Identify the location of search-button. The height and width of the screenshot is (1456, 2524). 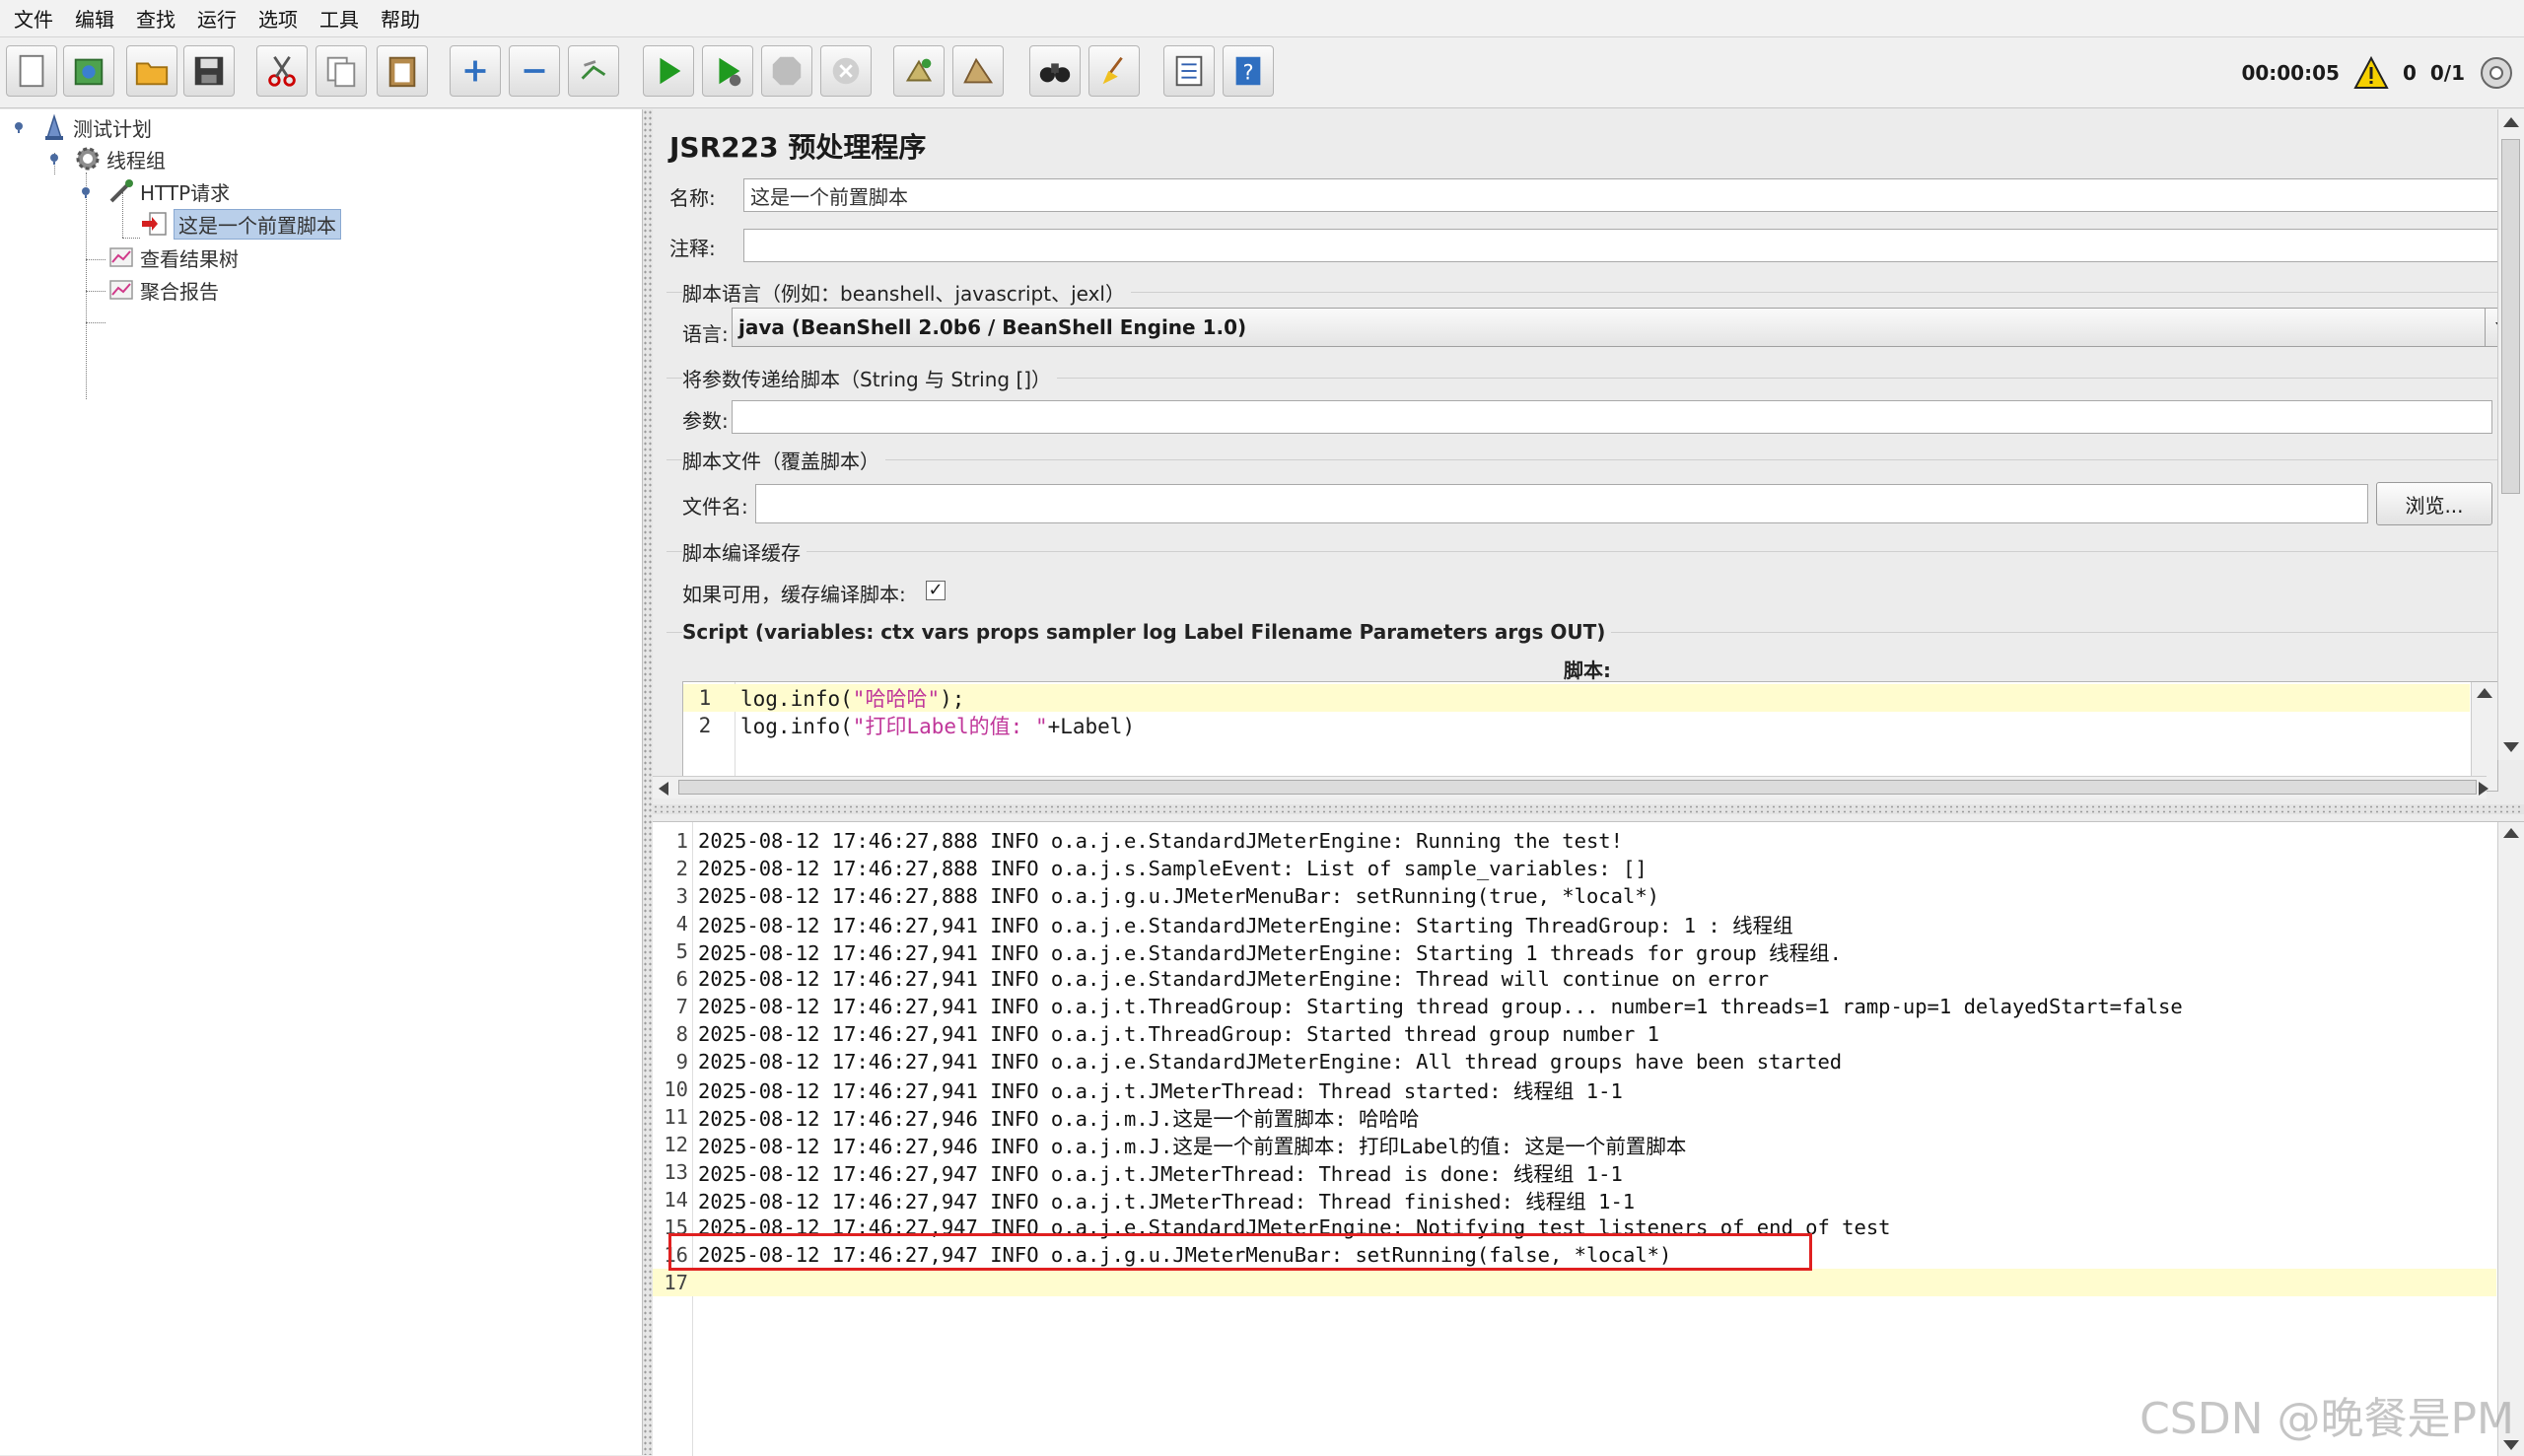
(1055, 71).